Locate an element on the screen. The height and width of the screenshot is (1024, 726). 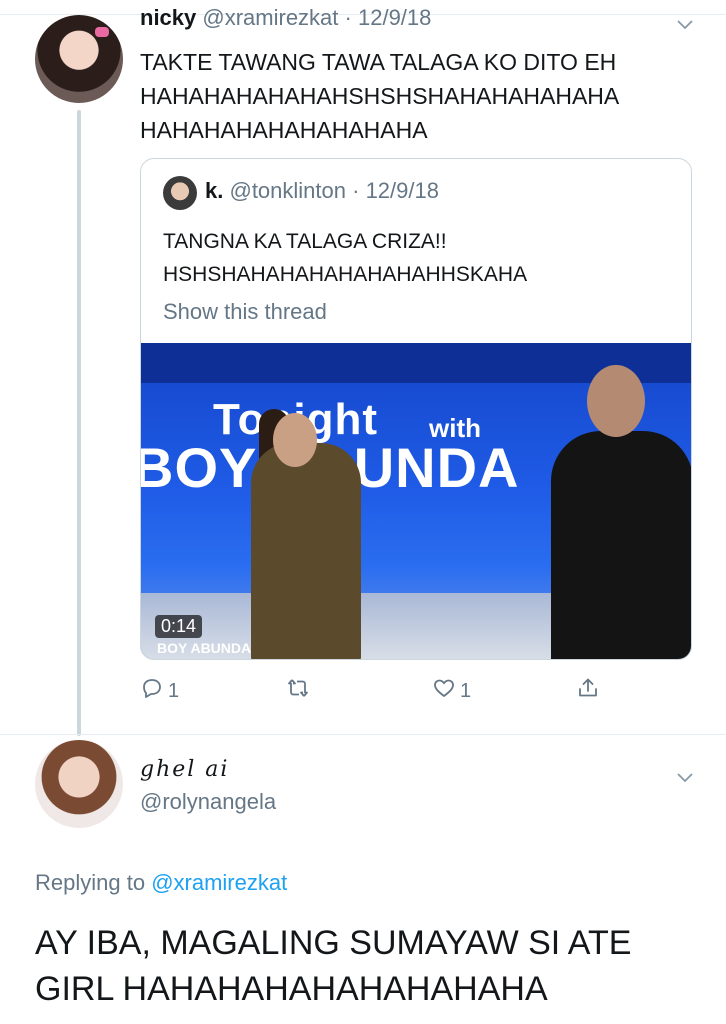
replying-to-line: Replying to @xramirezkat is located at coordinates (161, 883).